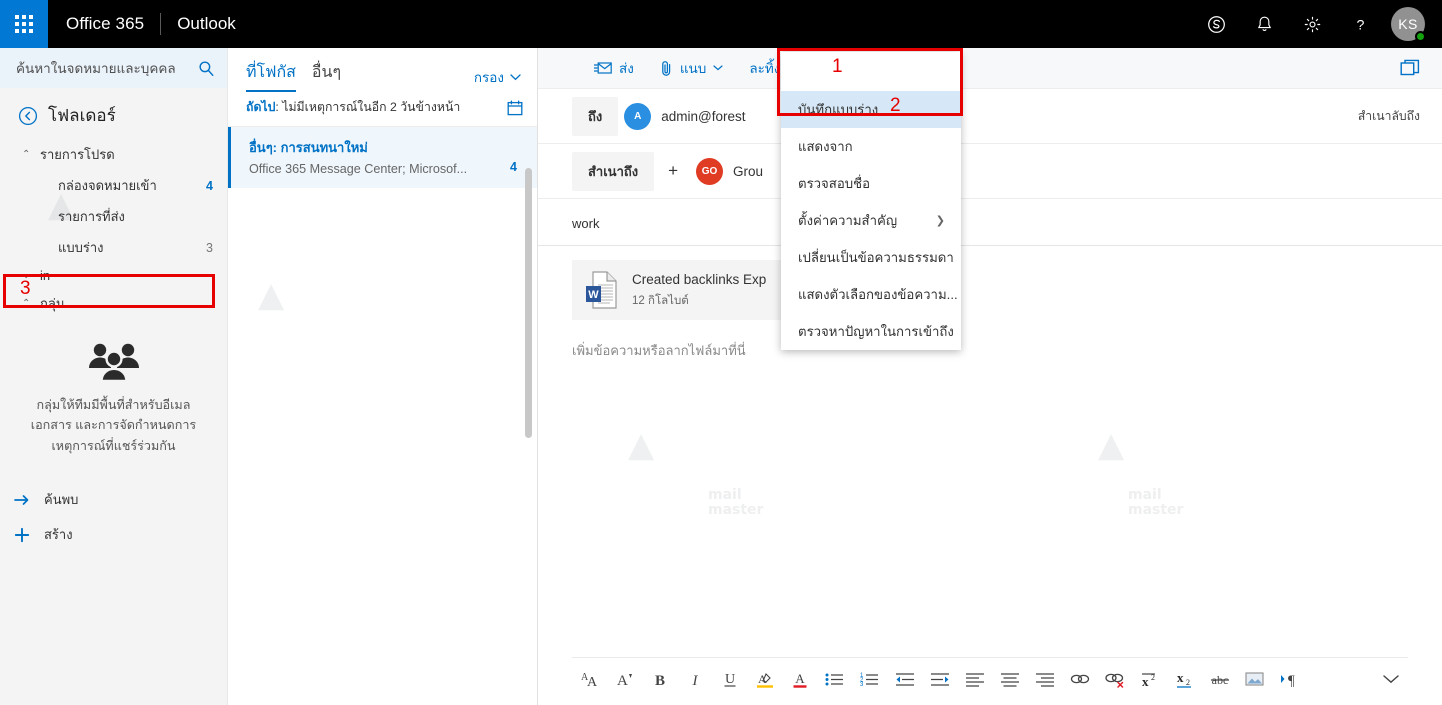 The width and height of the screenshot is (1442, 705). Describe the element at coordinates (681, 116) in the screenshot. I see `to-recipient-chip: A admin@forest` at that location.